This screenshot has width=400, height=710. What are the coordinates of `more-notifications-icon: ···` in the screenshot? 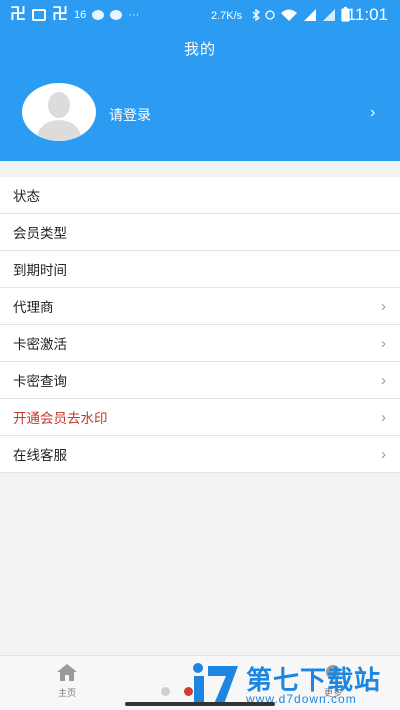 It's located at (134, 15).